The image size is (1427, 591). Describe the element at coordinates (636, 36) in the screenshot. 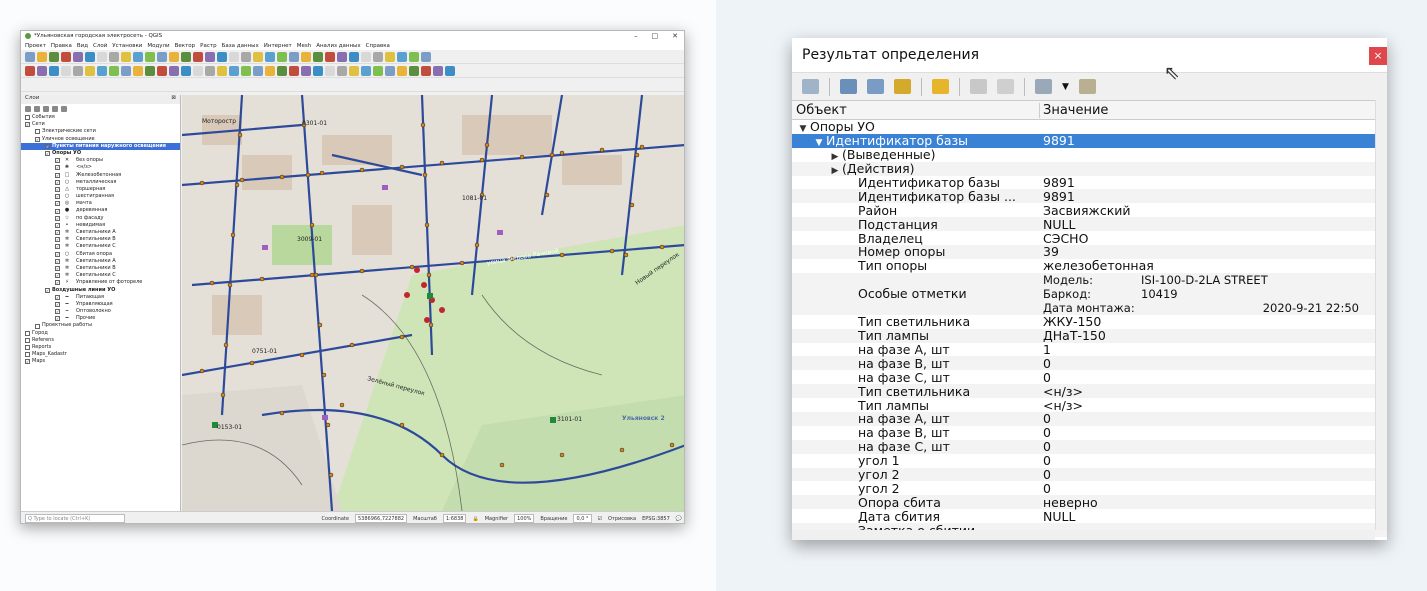

I see `minimize-icon: –` at that location.